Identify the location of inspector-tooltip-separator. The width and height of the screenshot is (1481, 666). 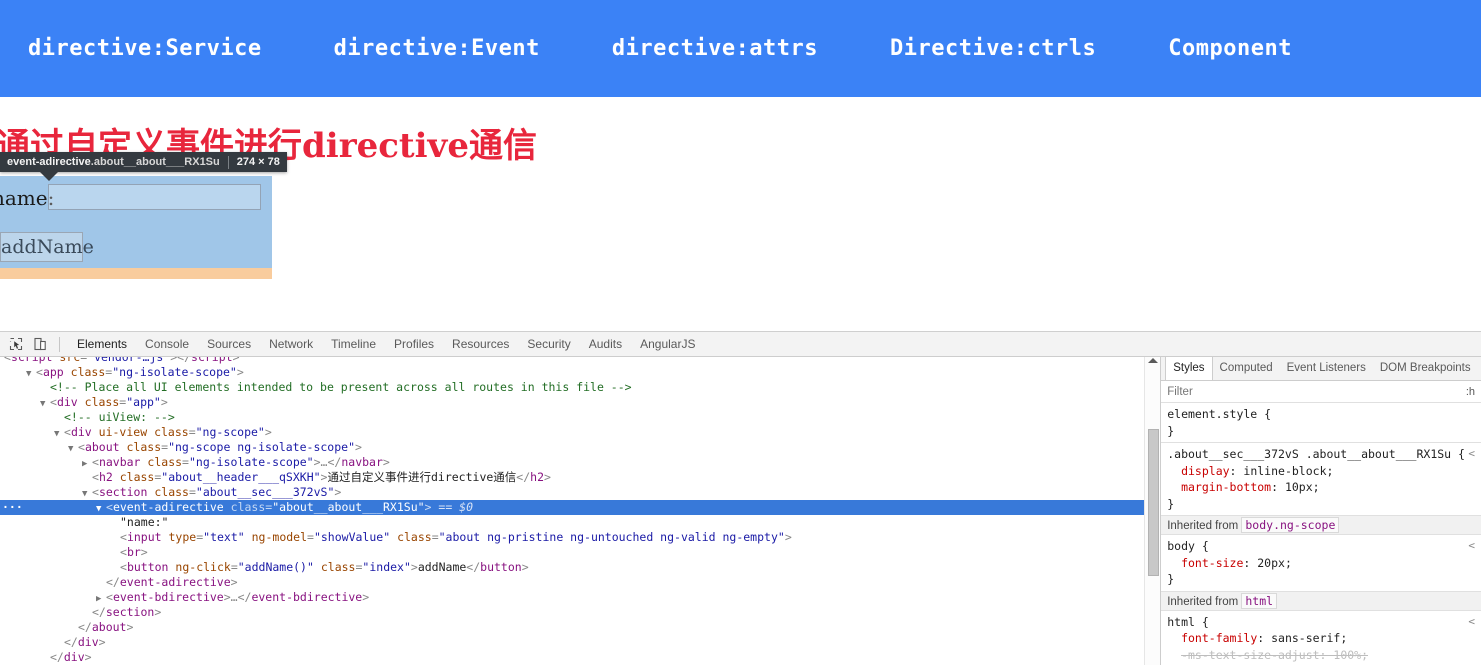
(228, 162).